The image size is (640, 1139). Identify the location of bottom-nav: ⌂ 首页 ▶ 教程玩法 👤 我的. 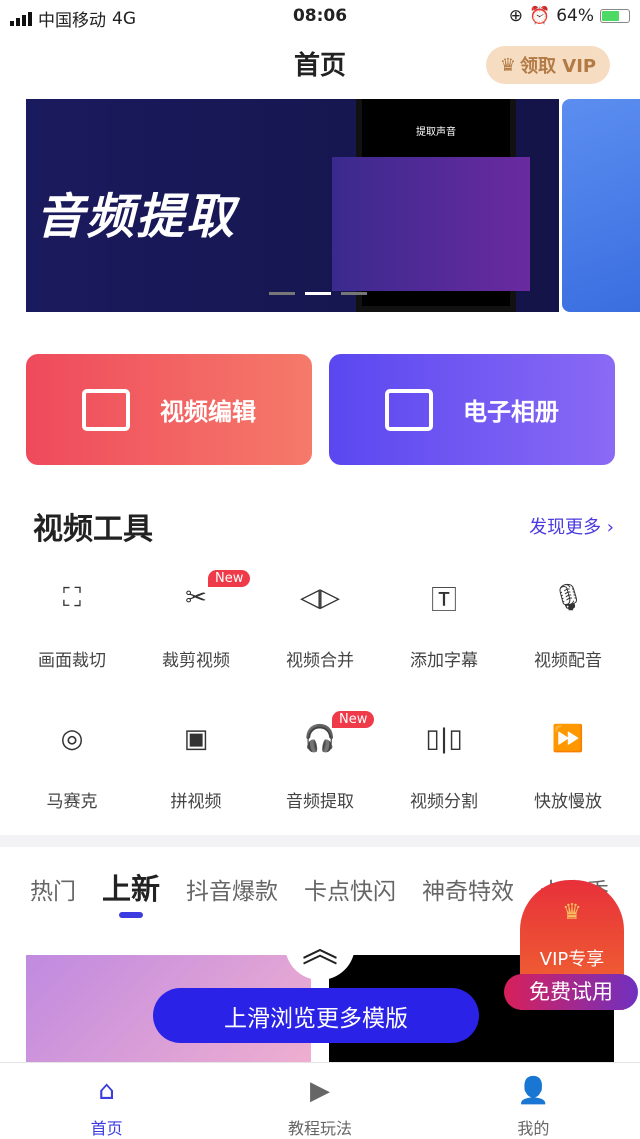
(320, 1100).